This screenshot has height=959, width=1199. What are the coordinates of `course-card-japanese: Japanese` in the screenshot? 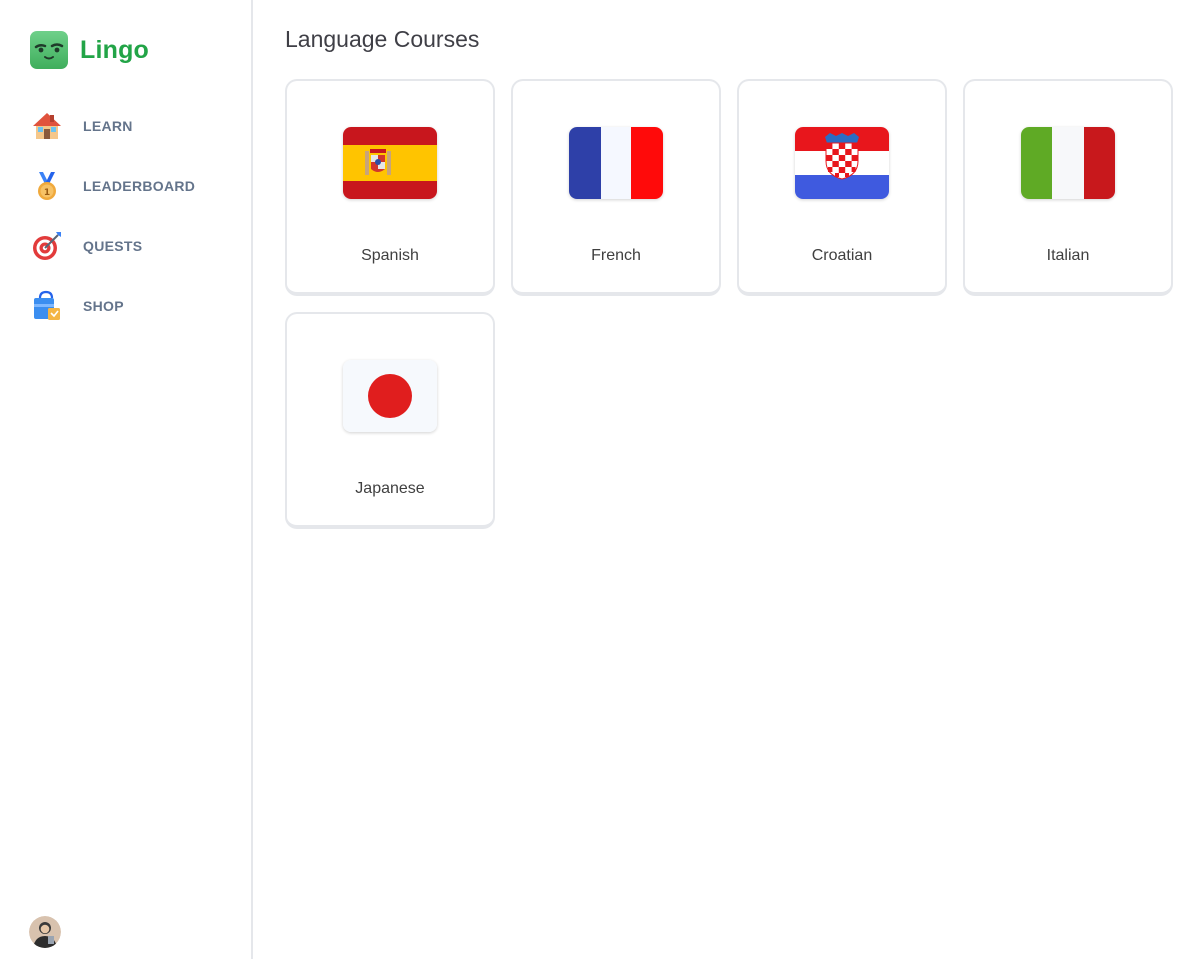 It's located at (390, 420).